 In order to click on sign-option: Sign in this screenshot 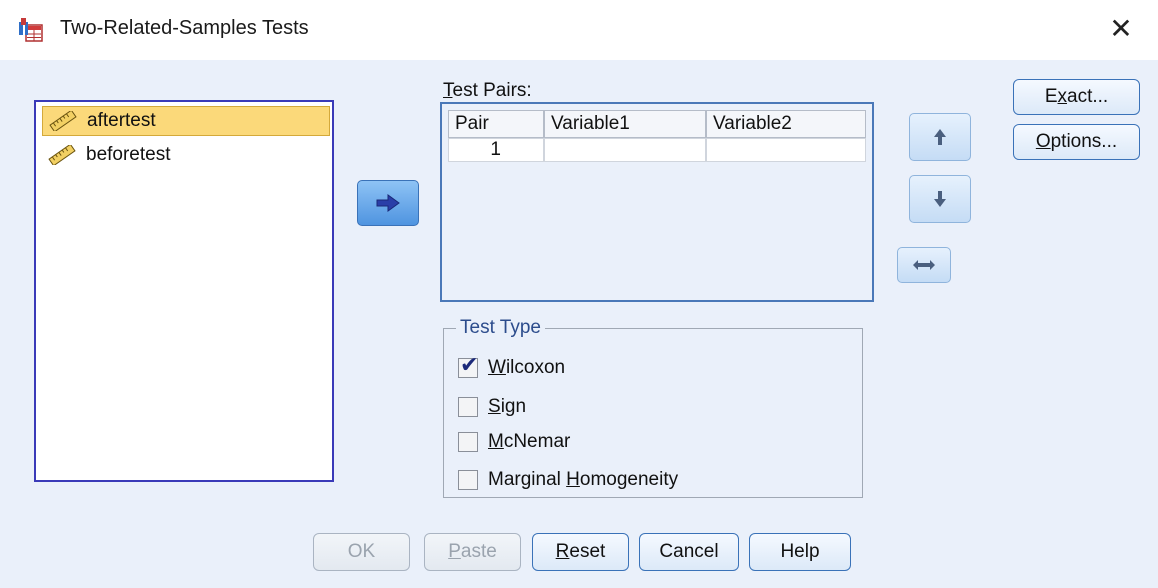, I will do `click(492, 407)`.